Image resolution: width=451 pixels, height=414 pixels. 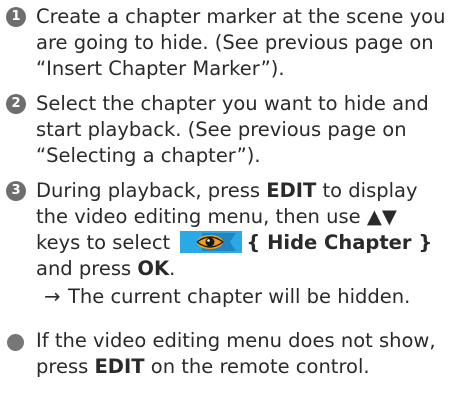 I want to click on step-3-text-part4: and press, so click(x=87, y=268).